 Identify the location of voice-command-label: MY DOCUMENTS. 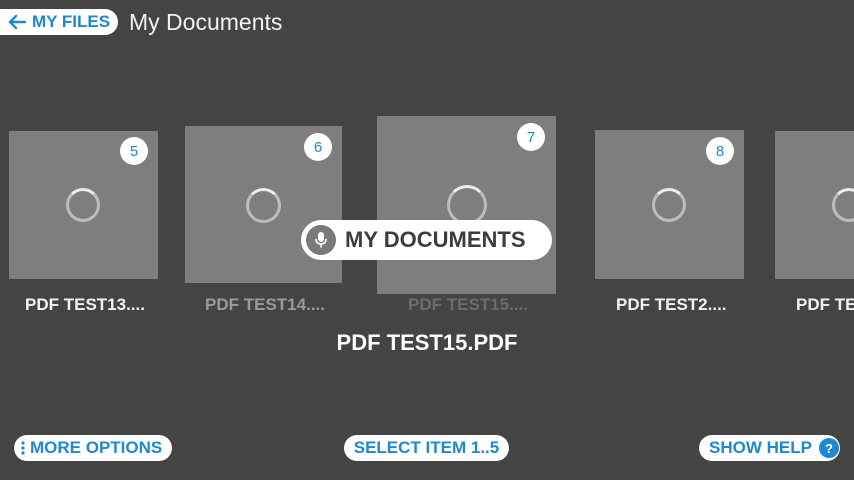
(435, 239).